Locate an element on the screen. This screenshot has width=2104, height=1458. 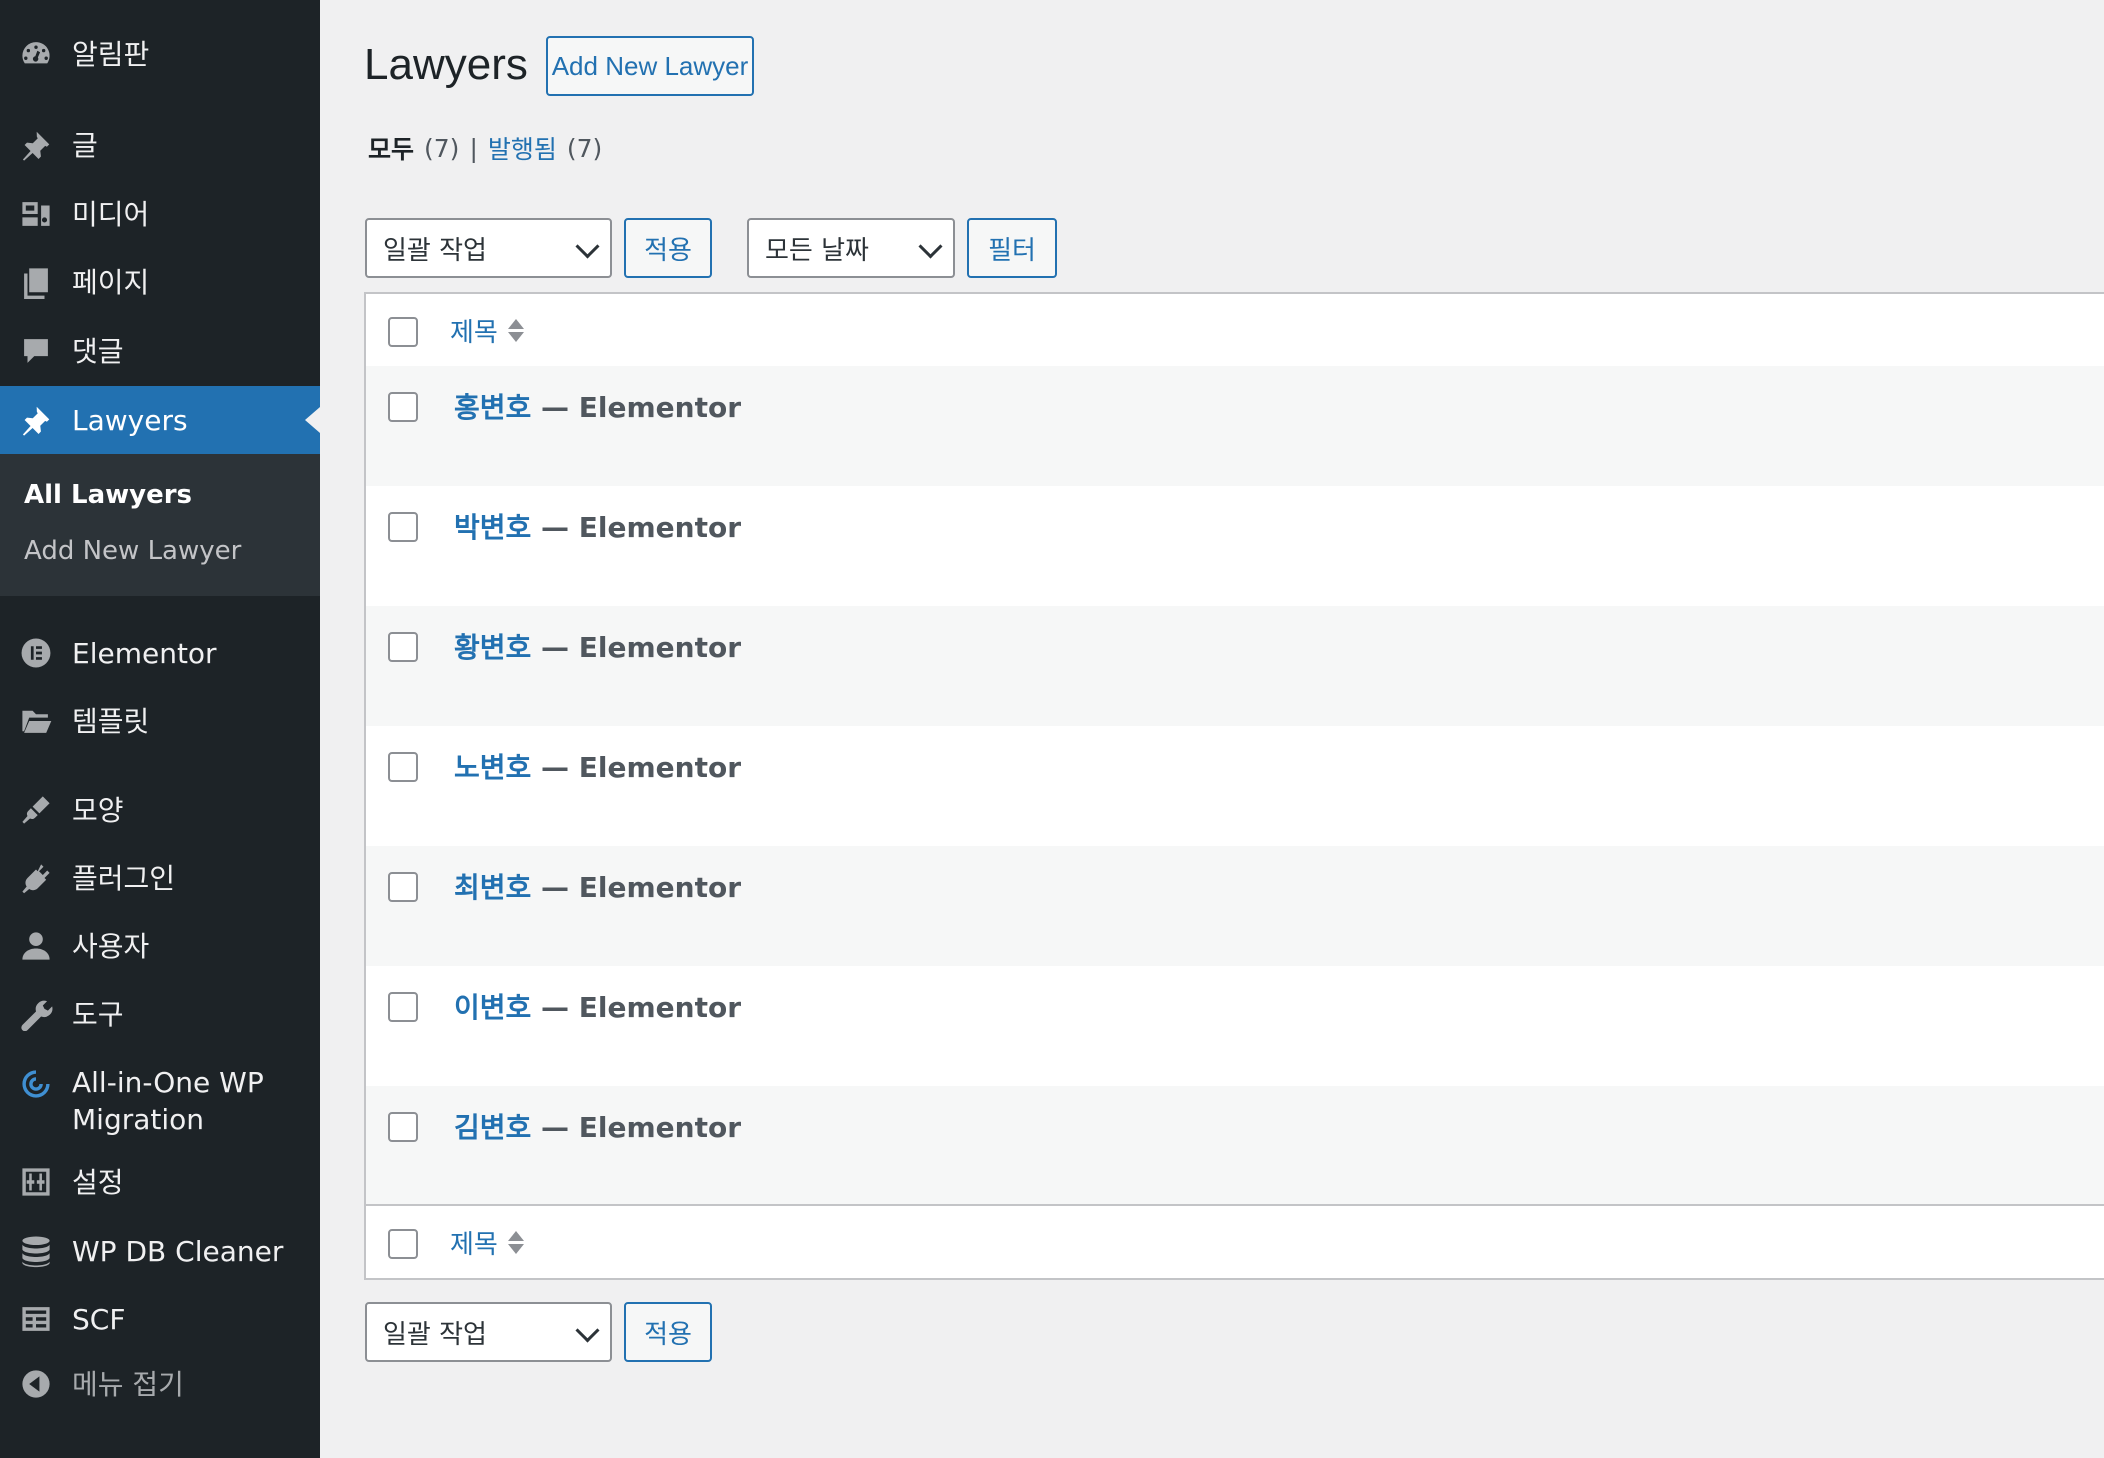
menu-label-migration-line2: Migration is located at coordinates (138, 1119).